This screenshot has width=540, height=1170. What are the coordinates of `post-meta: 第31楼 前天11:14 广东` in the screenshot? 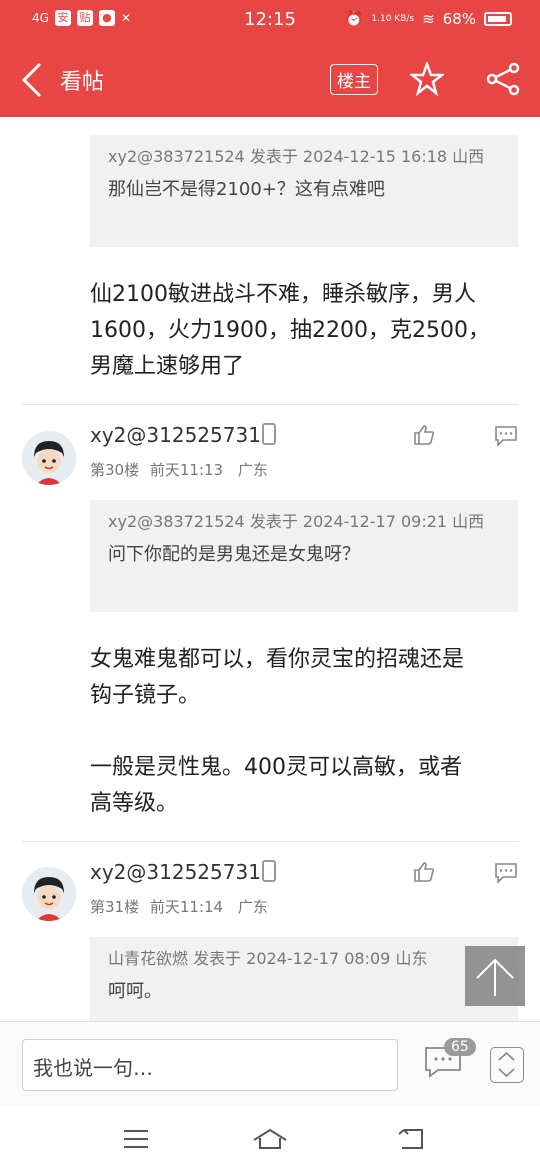 It's located at (179, 906).